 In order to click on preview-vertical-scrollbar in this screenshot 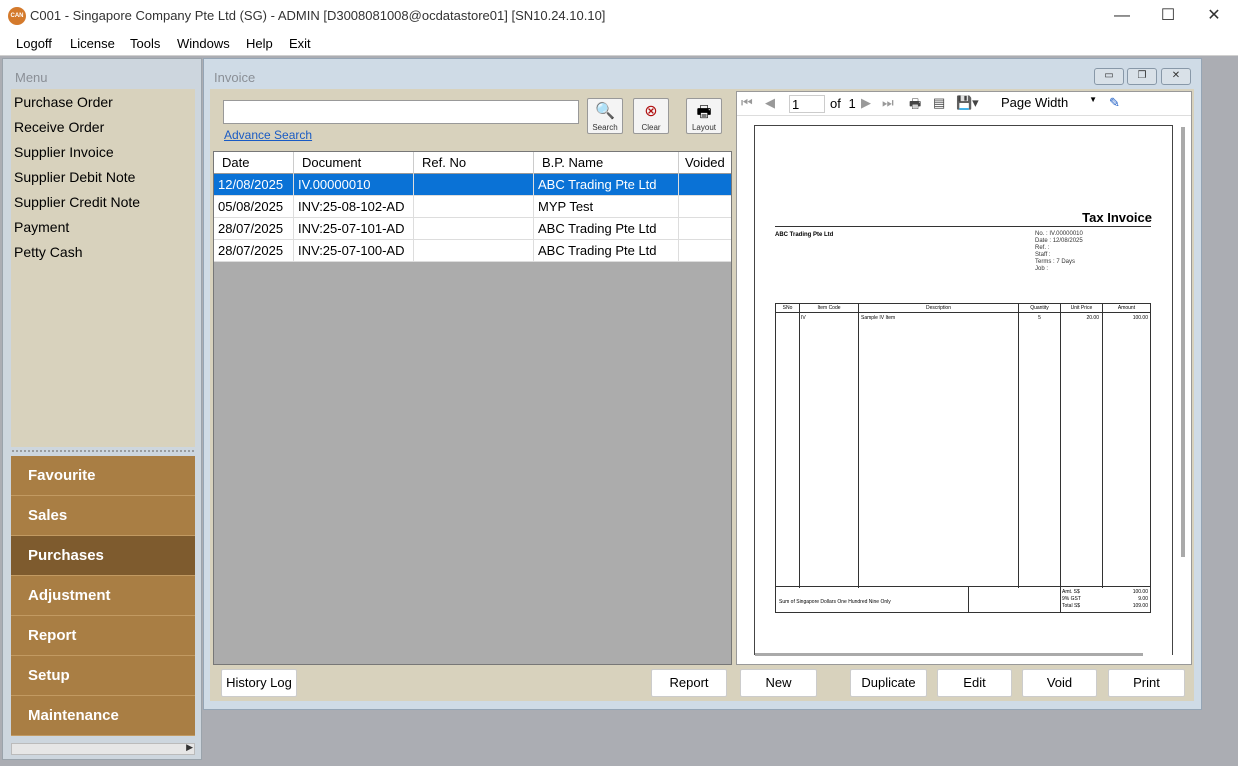, I will do `click(1183, 342)`.